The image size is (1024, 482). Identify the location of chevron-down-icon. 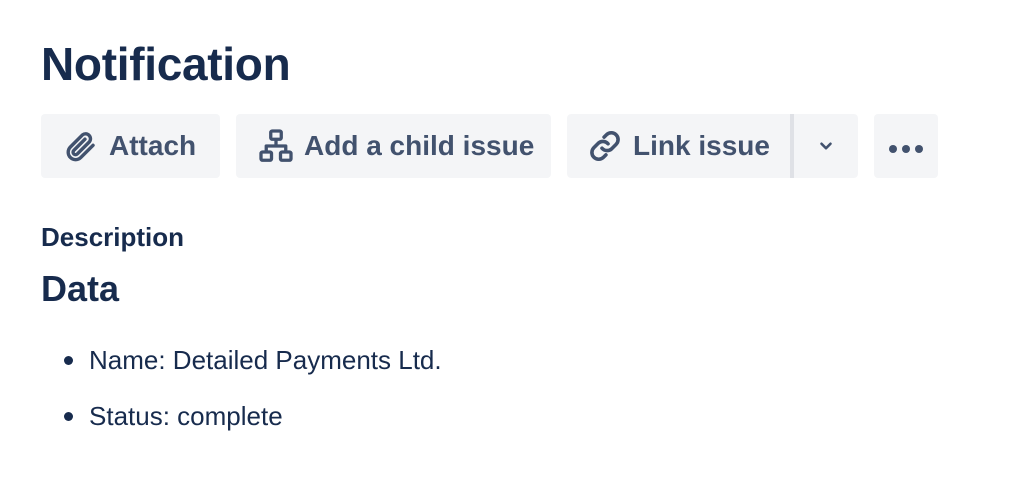
(826, 146).